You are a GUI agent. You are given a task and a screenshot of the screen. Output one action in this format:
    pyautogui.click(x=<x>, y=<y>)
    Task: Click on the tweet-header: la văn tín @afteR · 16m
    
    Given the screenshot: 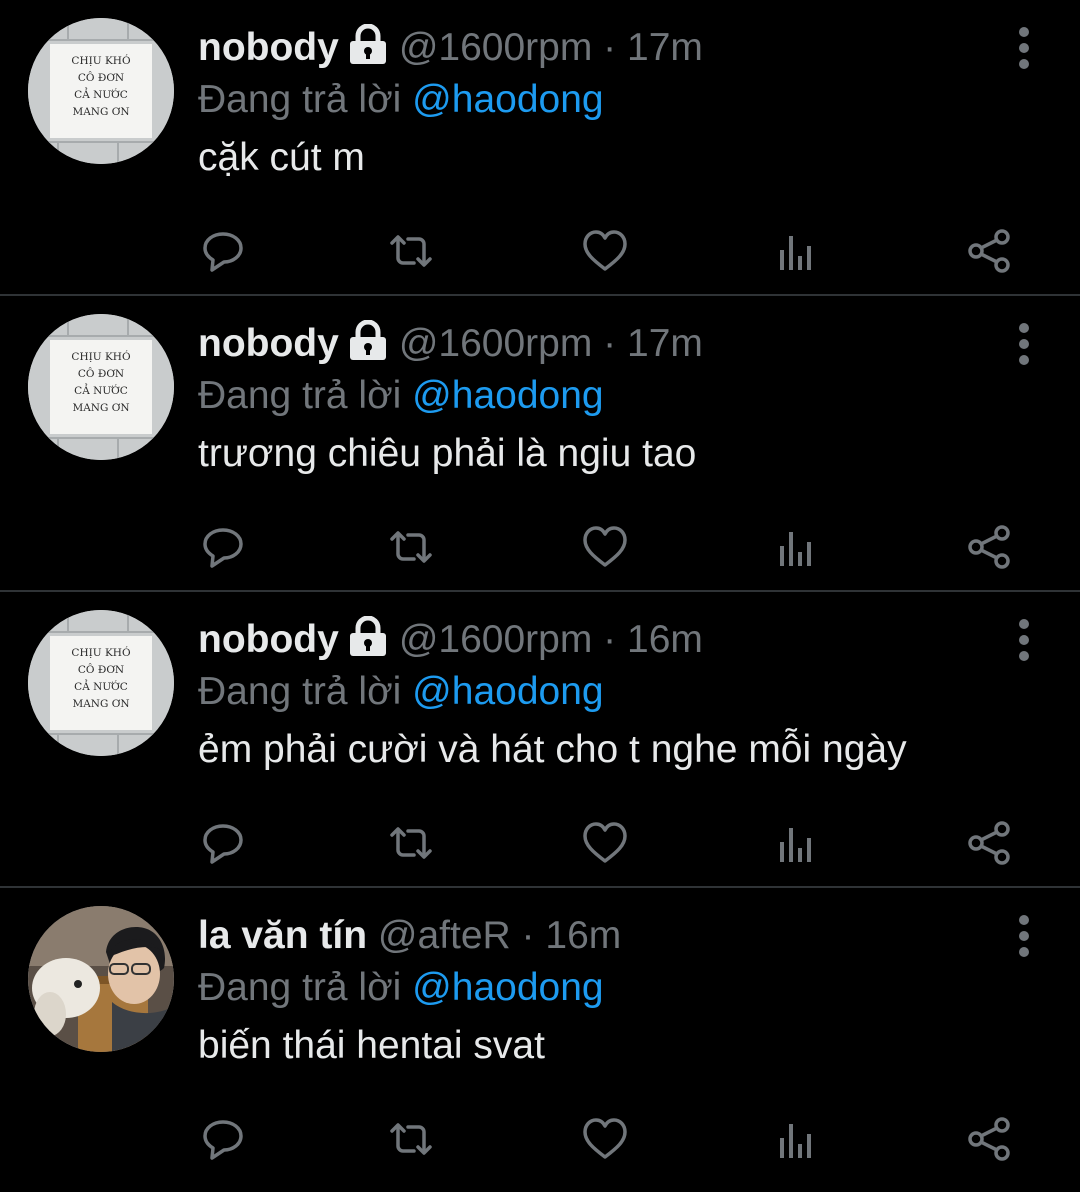 What is the action you would take?
    pyautogui.click(x=594, y=936)
    